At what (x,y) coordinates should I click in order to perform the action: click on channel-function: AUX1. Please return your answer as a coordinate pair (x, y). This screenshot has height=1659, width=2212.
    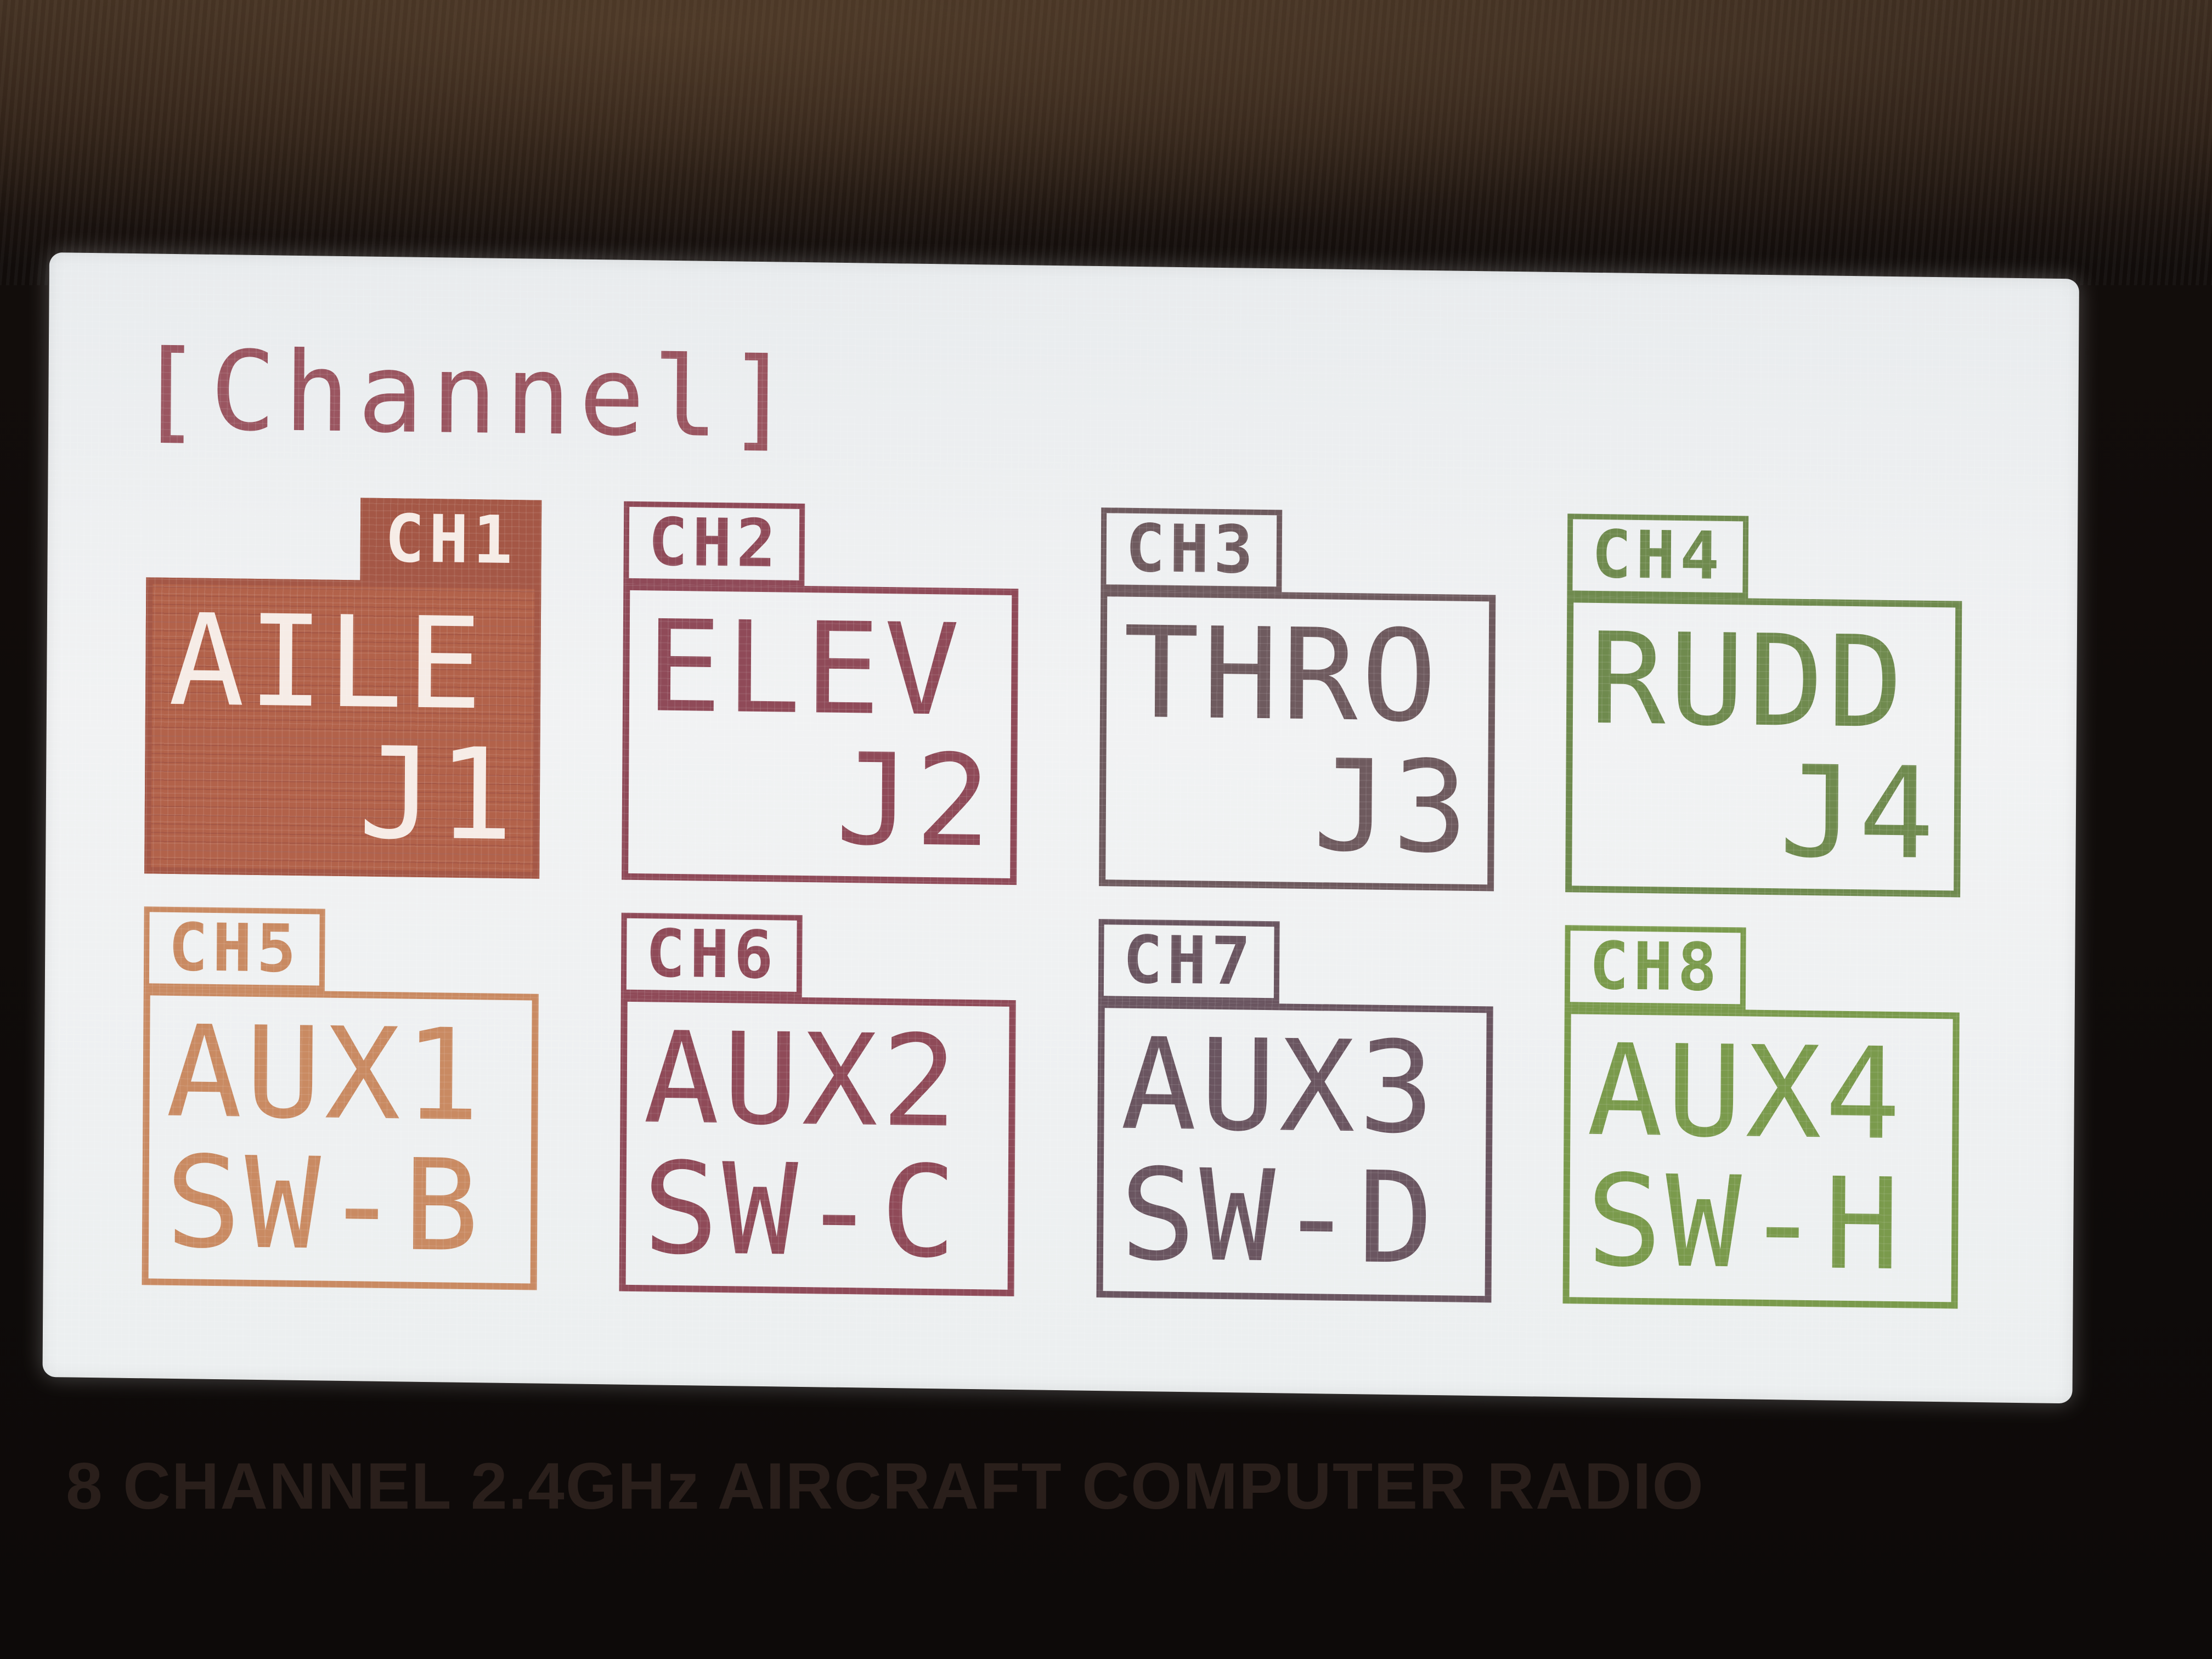
    Looking at the image, I should click on (325, 1074).